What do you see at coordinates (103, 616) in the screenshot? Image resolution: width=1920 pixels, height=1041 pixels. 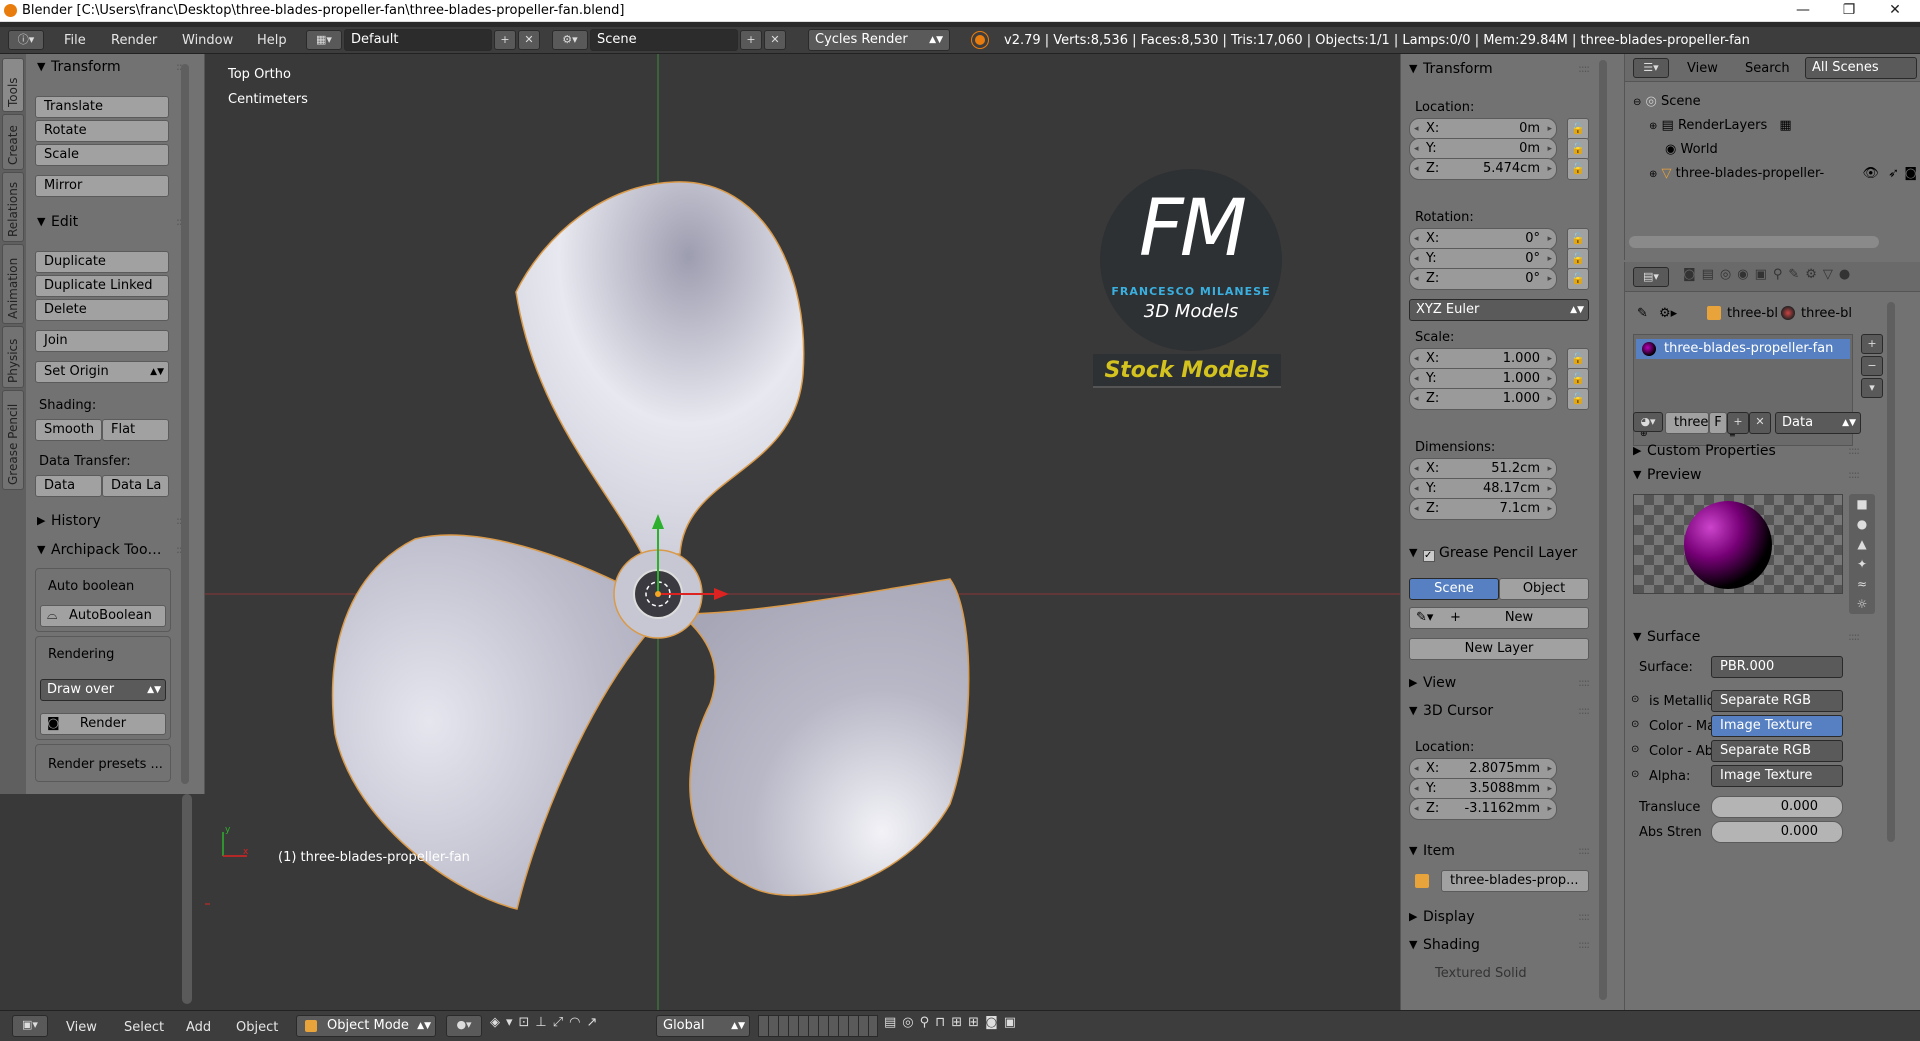 I see `auto-boolean-button: ⌓ AutoBoolean` at bounding box center [103, 616].